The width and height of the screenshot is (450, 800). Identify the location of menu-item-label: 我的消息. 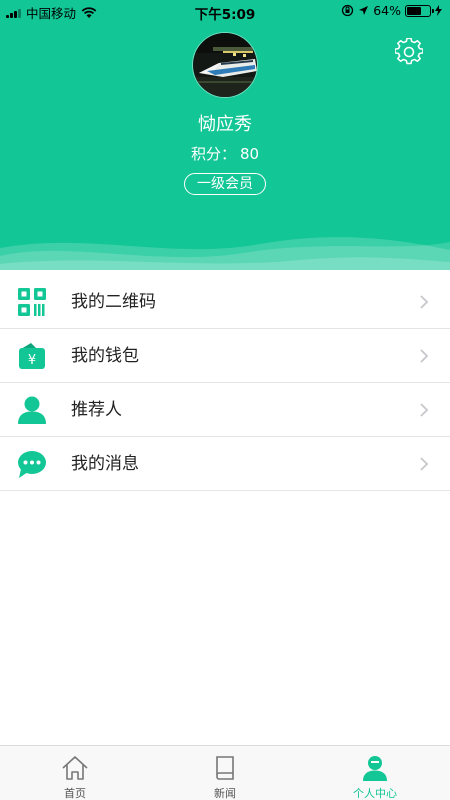
(105, 464).